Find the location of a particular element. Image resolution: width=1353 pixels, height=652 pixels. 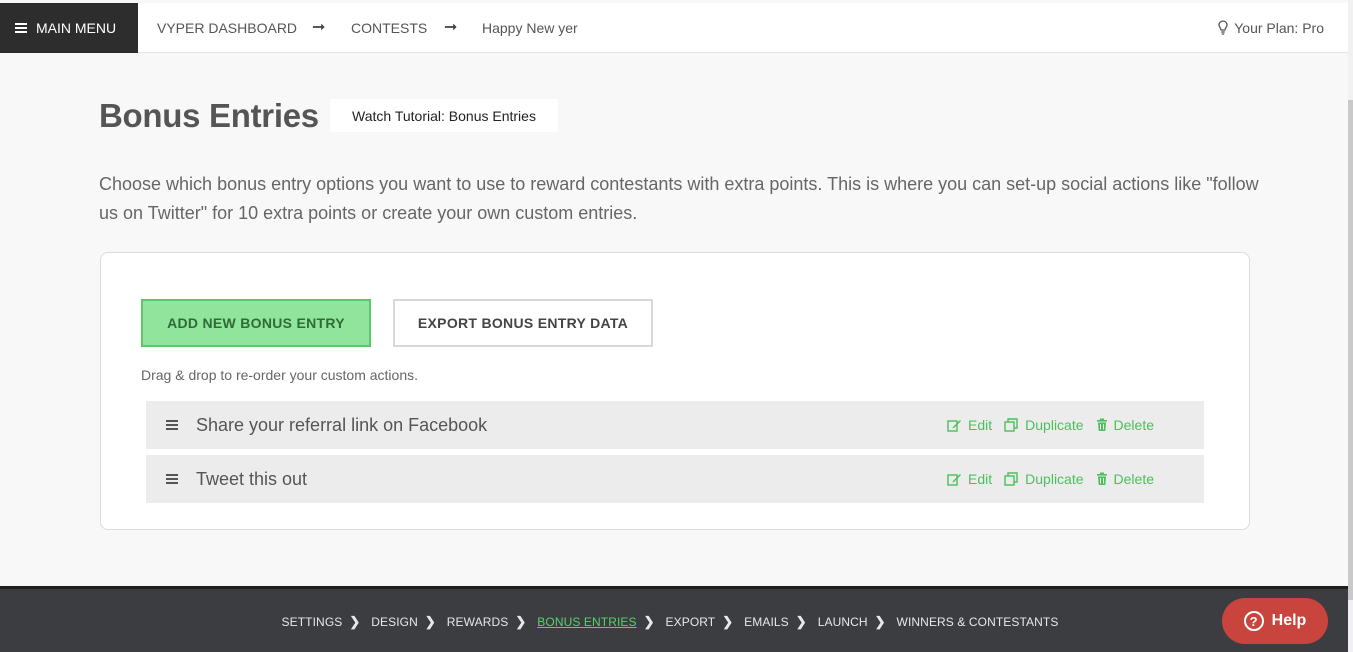

lightbulb-icon is located at coordinates (1223, 27).